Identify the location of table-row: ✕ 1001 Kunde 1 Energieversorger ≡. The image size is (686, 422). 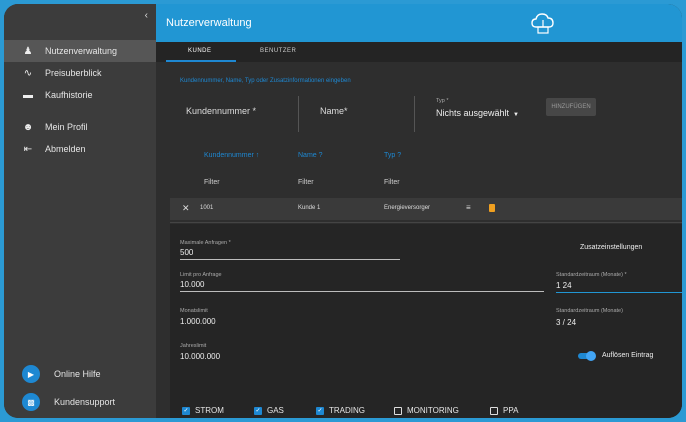
(426, 209).